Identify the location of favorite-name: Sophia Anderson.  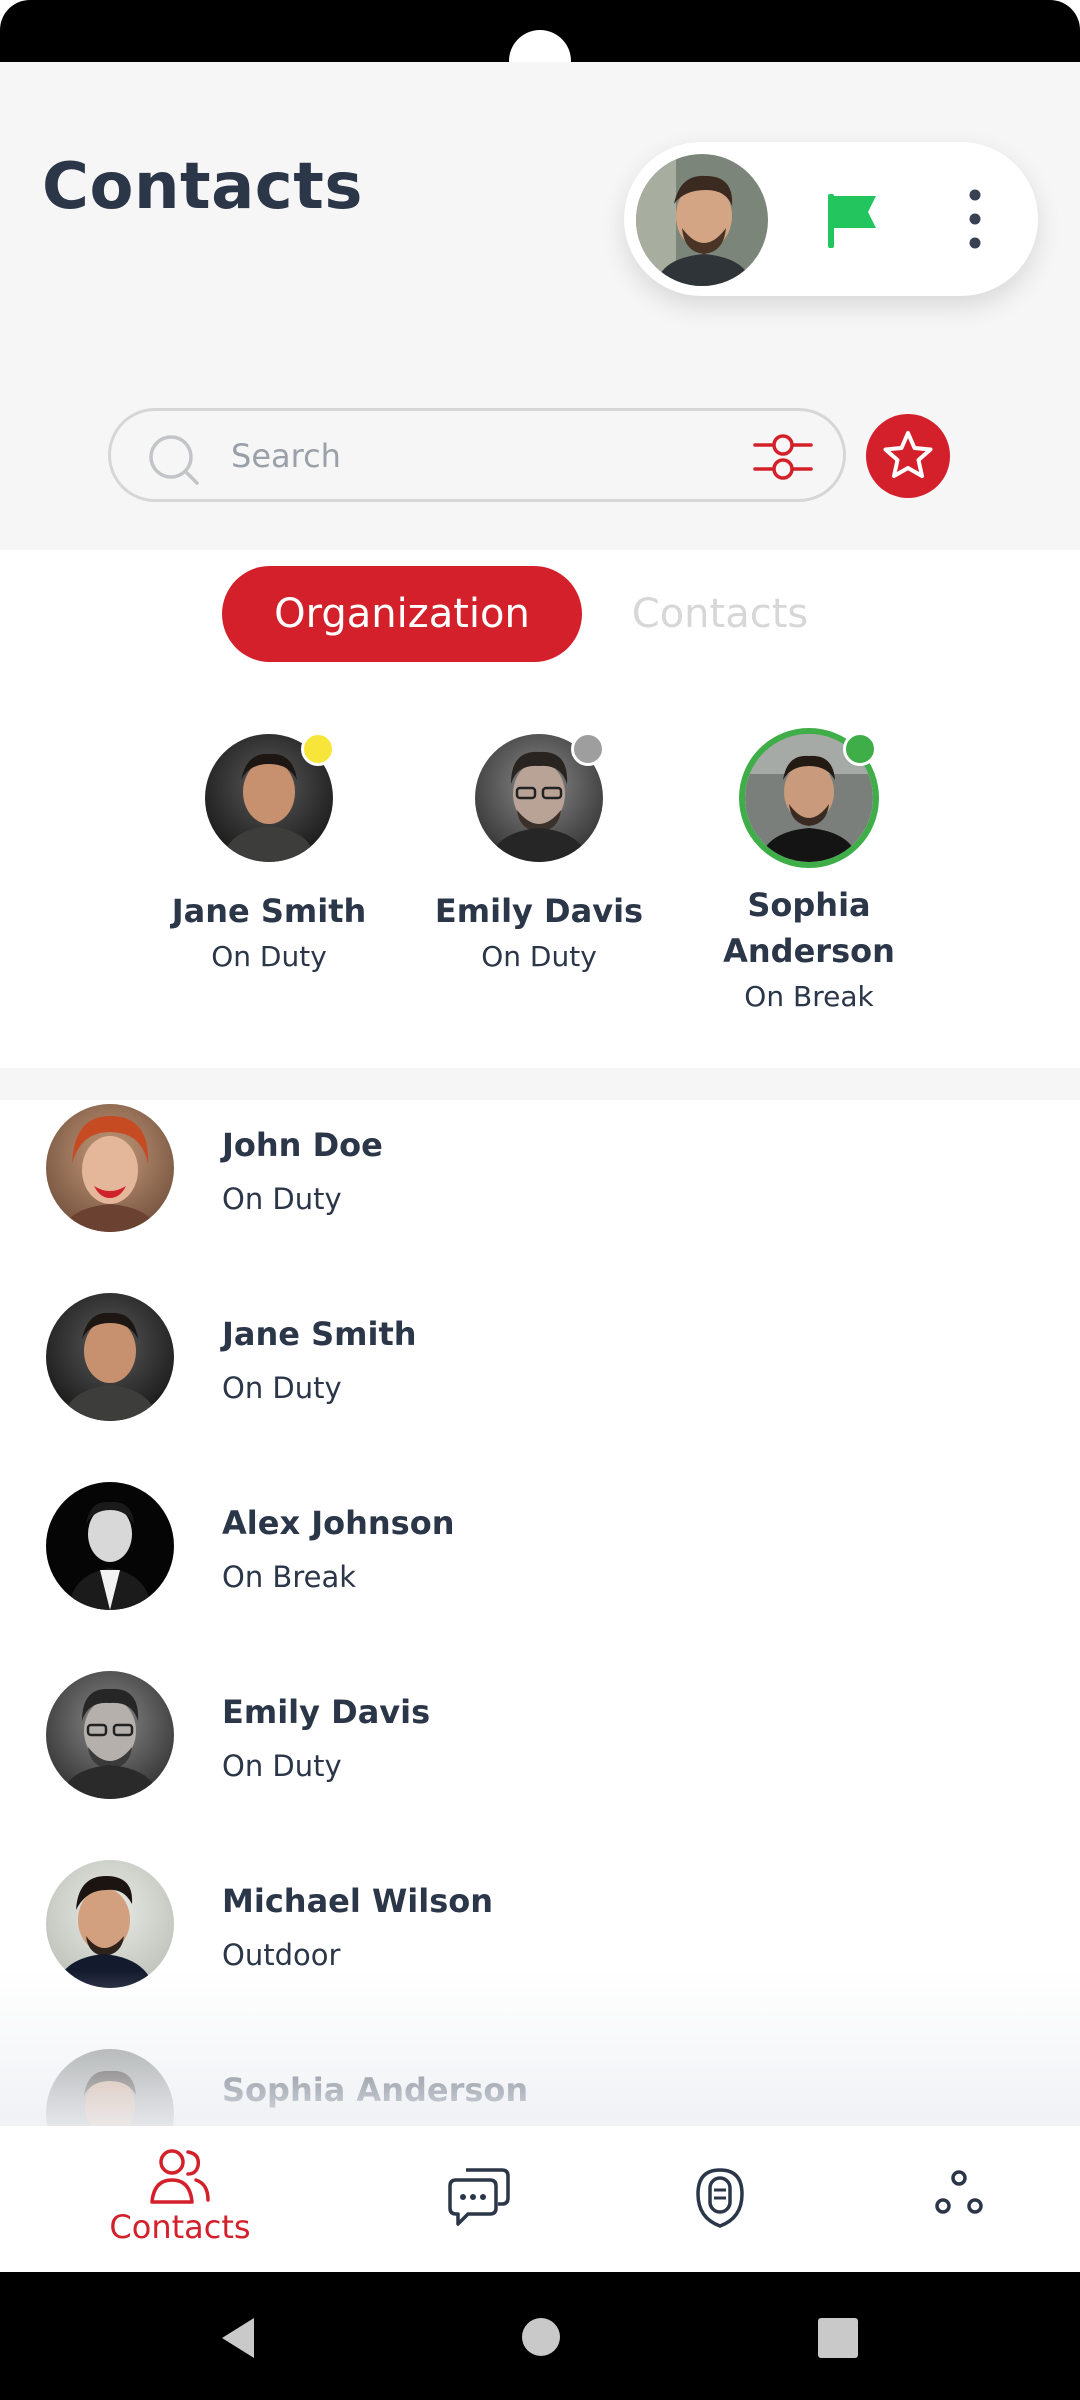
(809, 928).